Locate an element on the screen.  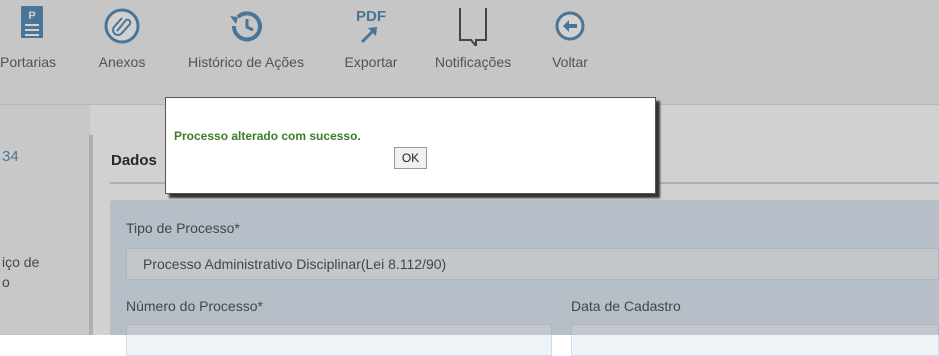
ok-button: OK is located at coordinates (410, 158).